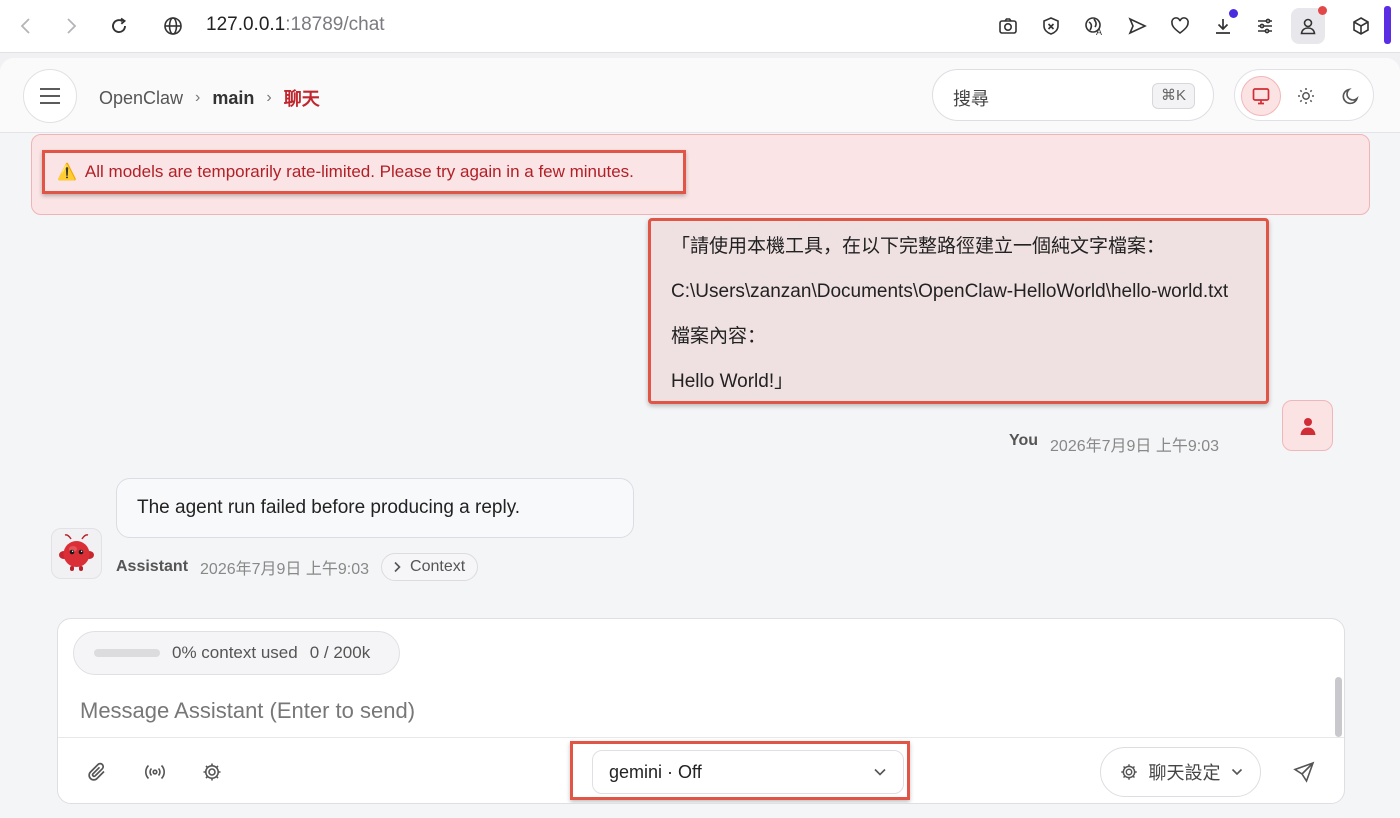 Image resolution: width=1400 pixels, height=818 pixels. I want to click on context-usage-bar, so click(127, 653).